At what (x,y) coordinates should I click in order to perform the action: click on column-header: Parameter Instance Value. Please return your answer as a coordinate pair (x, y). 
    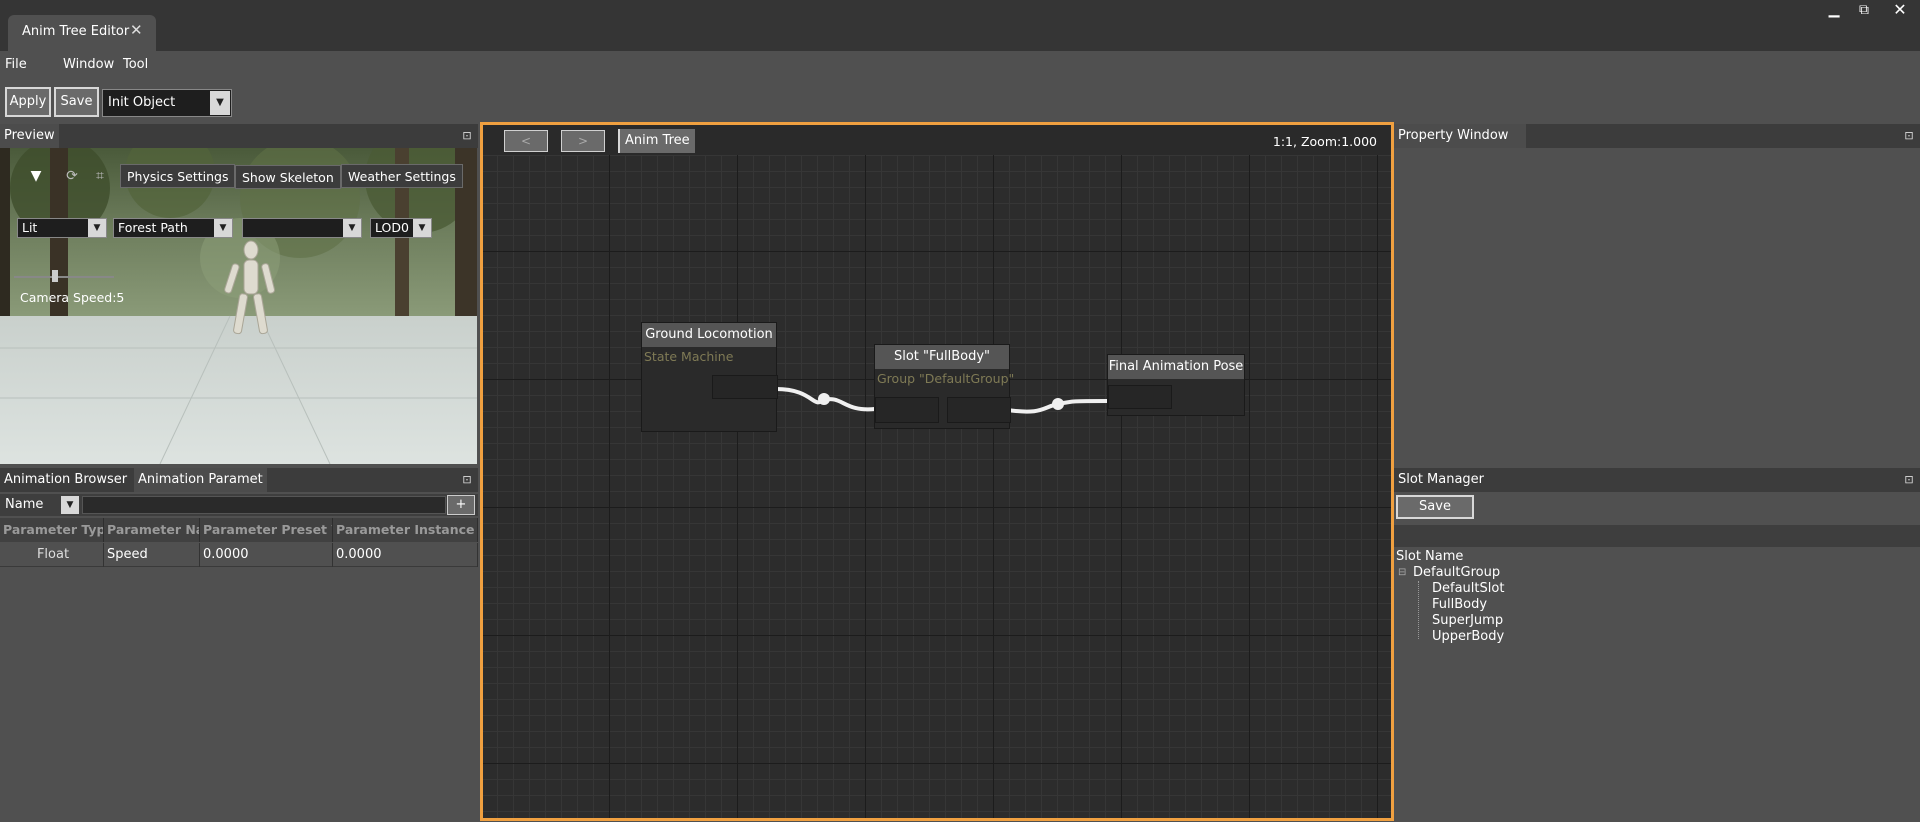
    Looking at the image, I should click on (405, 530).